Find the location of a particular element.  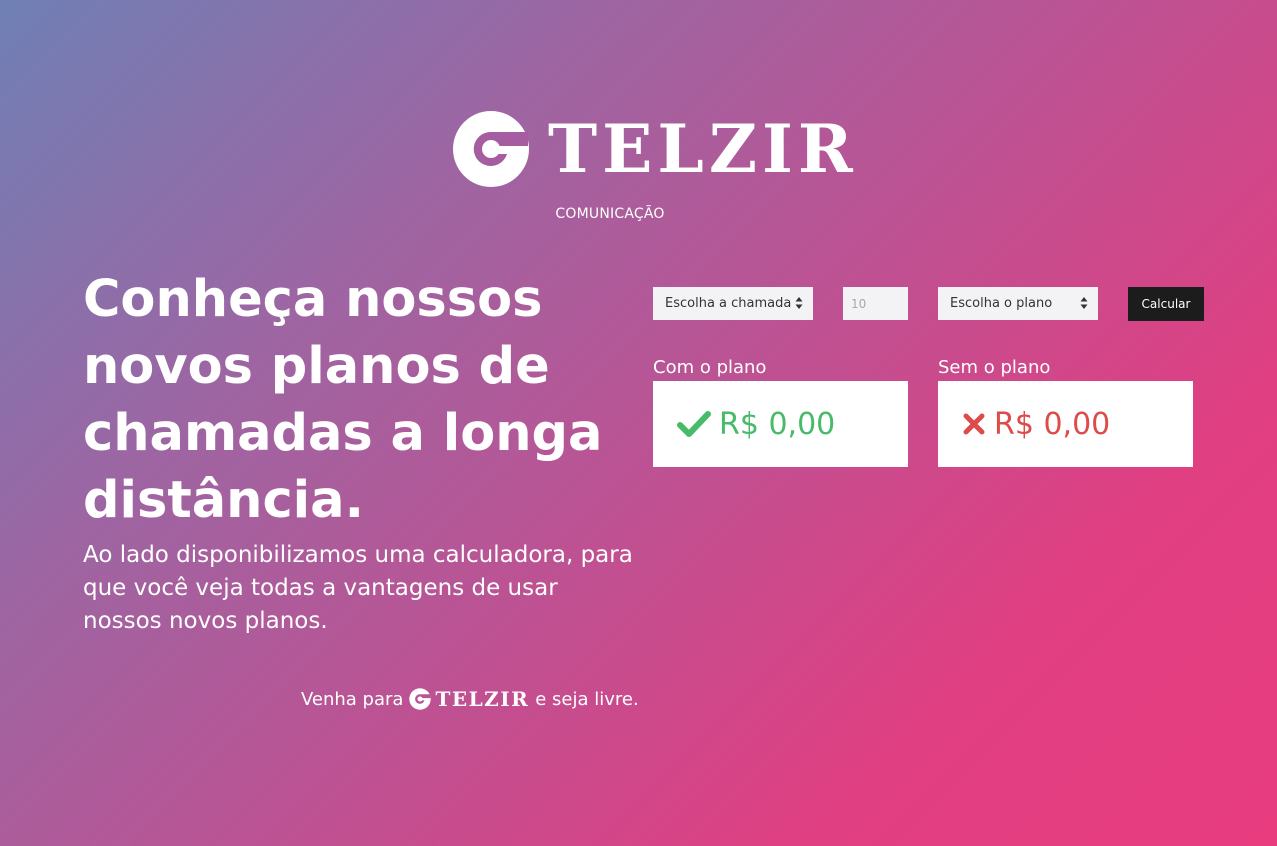

without-plan-result: R$ 0,00 is located at coordinates (1065, 424).